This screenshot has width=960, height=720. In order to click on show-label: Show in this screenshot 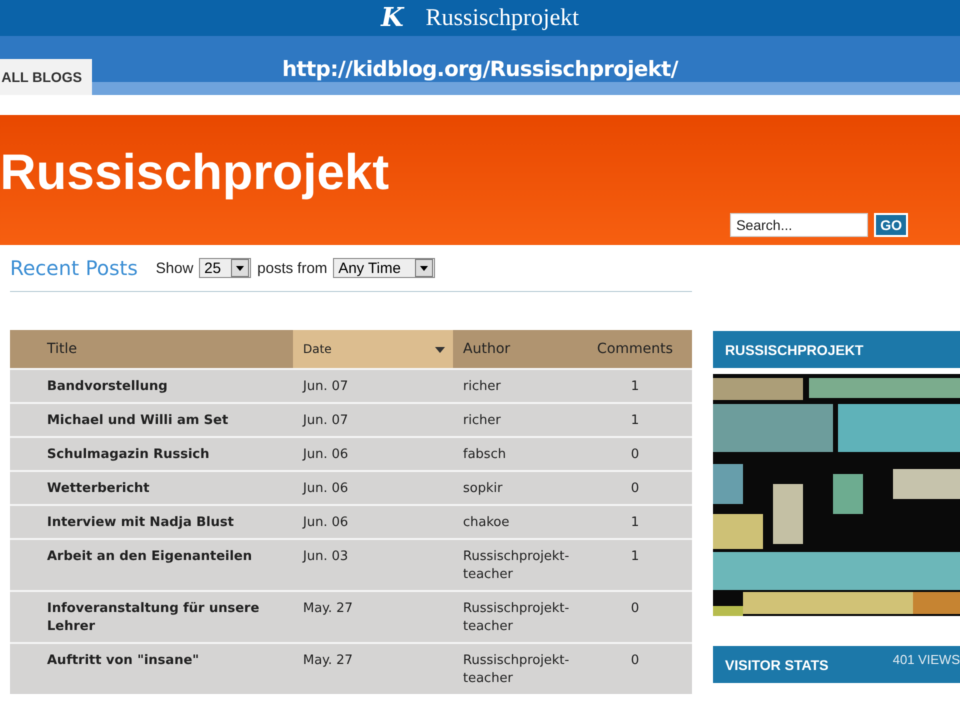, I will do `click(175, 268)`.